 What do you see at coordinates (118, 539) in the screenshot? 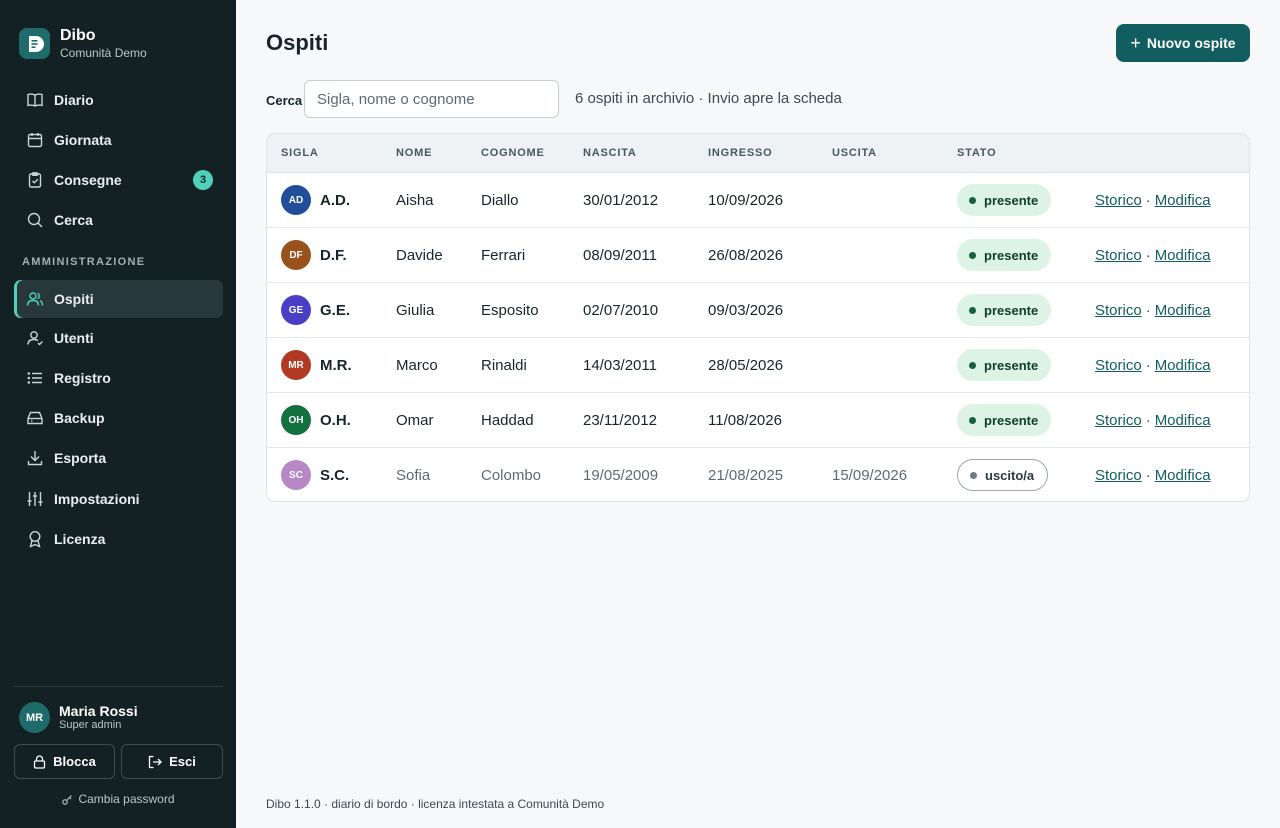
I see `sidebar-item-licenza: Licenza` at bounding box center [118, 539].